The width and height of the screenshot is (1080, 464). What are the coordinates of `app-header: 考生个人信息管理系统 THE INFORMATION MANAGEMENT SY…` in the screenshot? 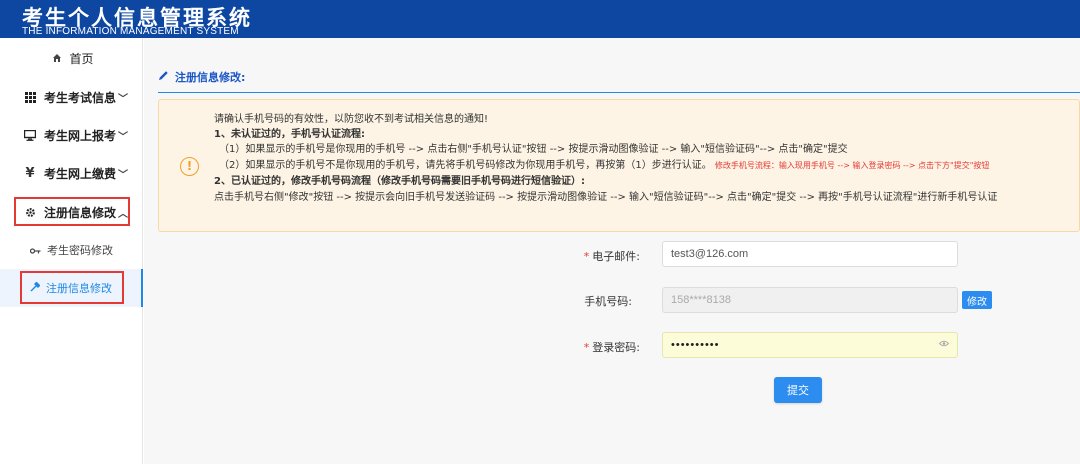 It's located at (540, 19).